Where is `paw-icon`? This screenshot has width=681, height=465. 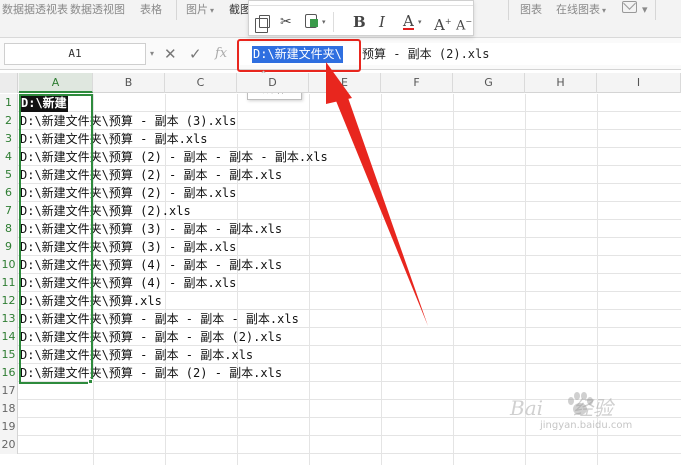 paw-icon is located at coordinates (580, 403).